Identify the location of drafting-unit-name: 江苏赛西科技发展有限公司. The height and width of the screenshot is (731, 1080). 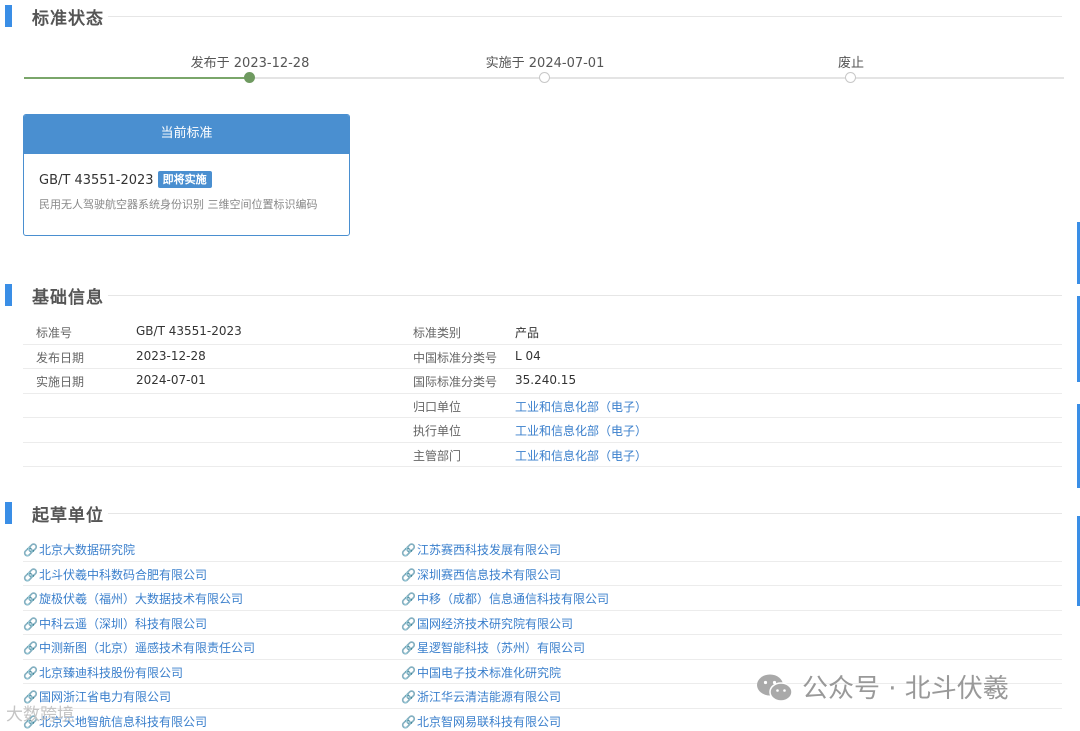
(489, 550).